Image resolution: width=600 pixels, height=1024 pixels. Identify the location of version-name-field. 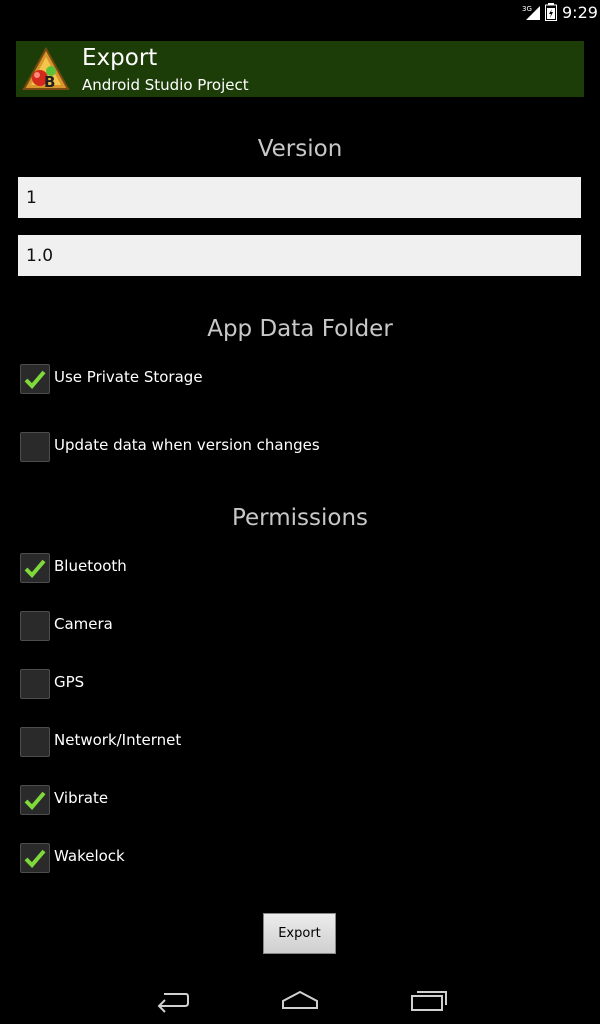
(299, 255).